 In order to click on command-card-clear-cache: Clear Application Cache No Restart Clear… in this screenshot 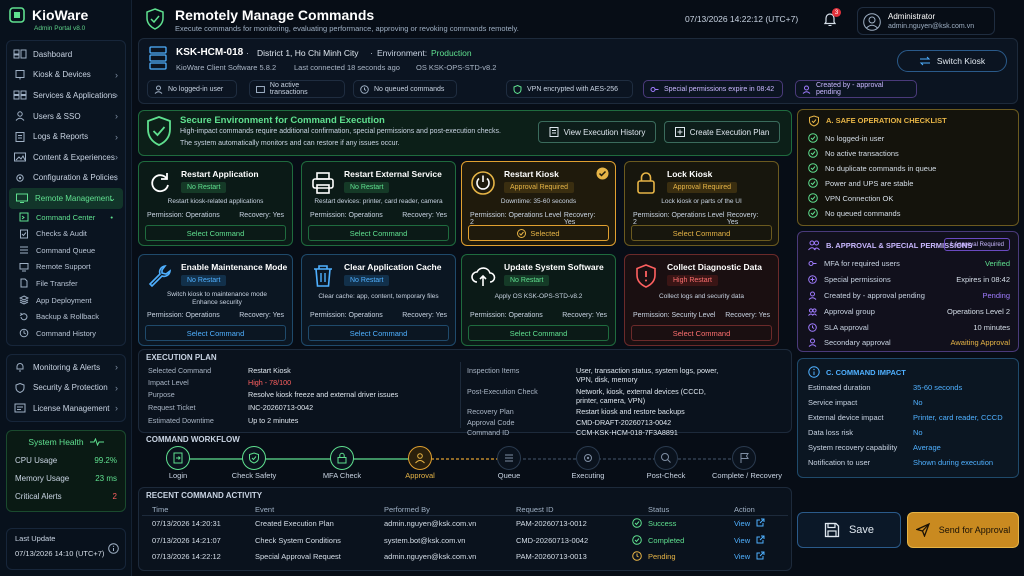, I will do `click(378, 300)`.